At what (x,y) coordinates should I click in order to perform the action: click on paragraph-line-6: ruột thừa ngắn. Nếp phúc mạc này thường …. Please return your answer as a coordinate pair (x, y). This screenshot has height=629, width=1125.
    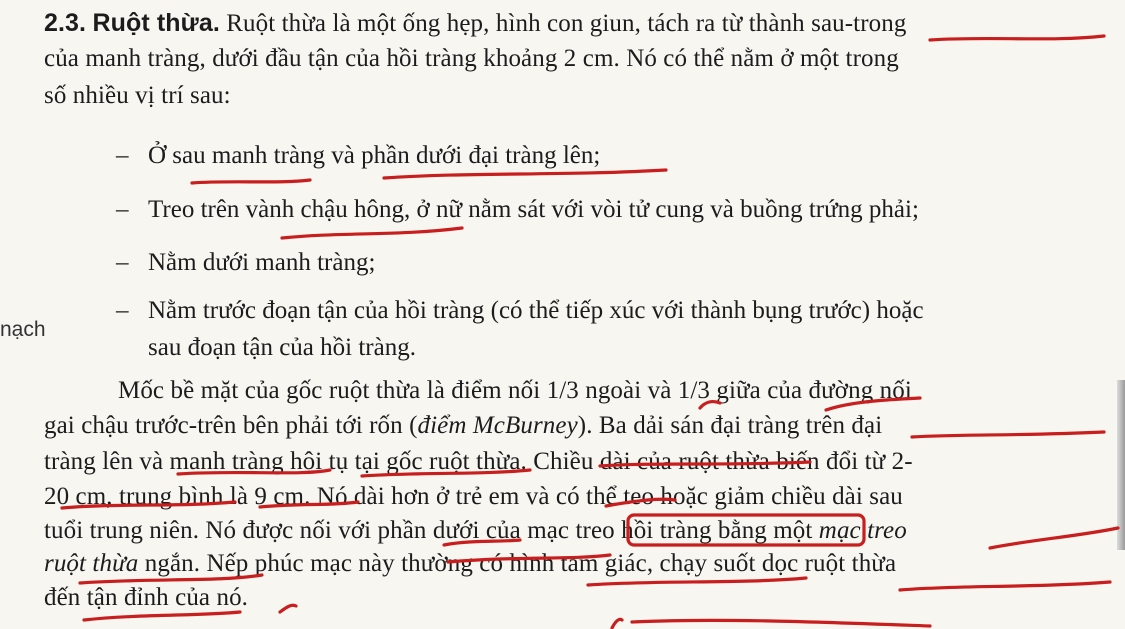
    Looking at the image, I should click on (470, 564).